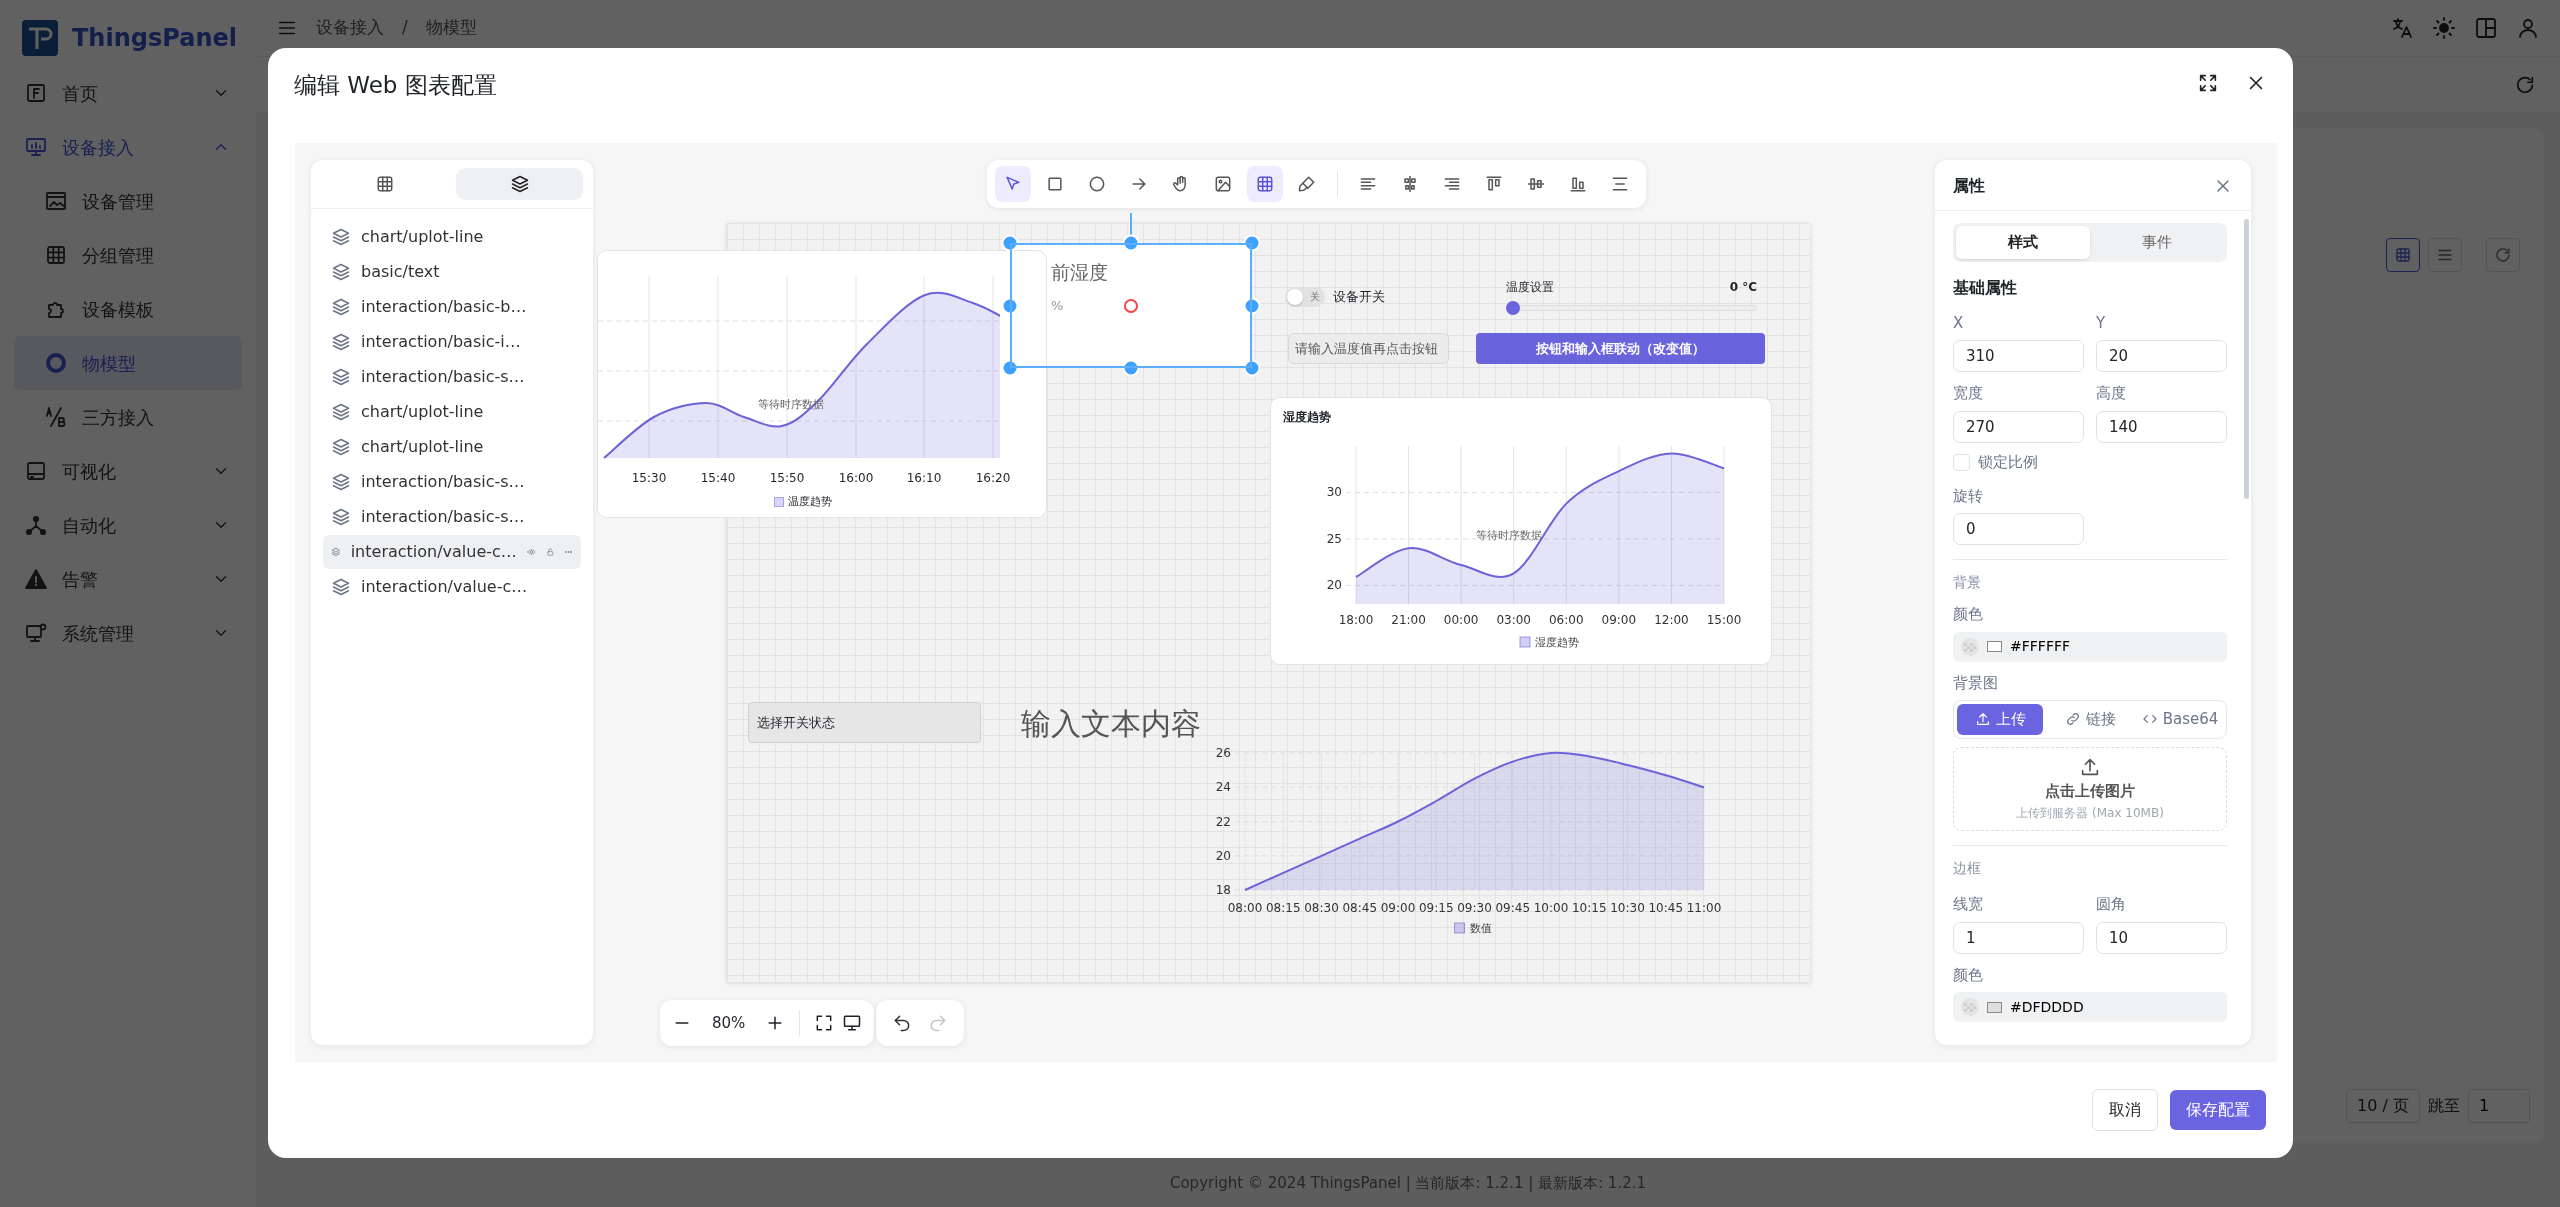  What do you see at coordinates (1334, 492) in the screenshot?
I see `axis-tick-label: 30` at bounding box center [1334, 492].